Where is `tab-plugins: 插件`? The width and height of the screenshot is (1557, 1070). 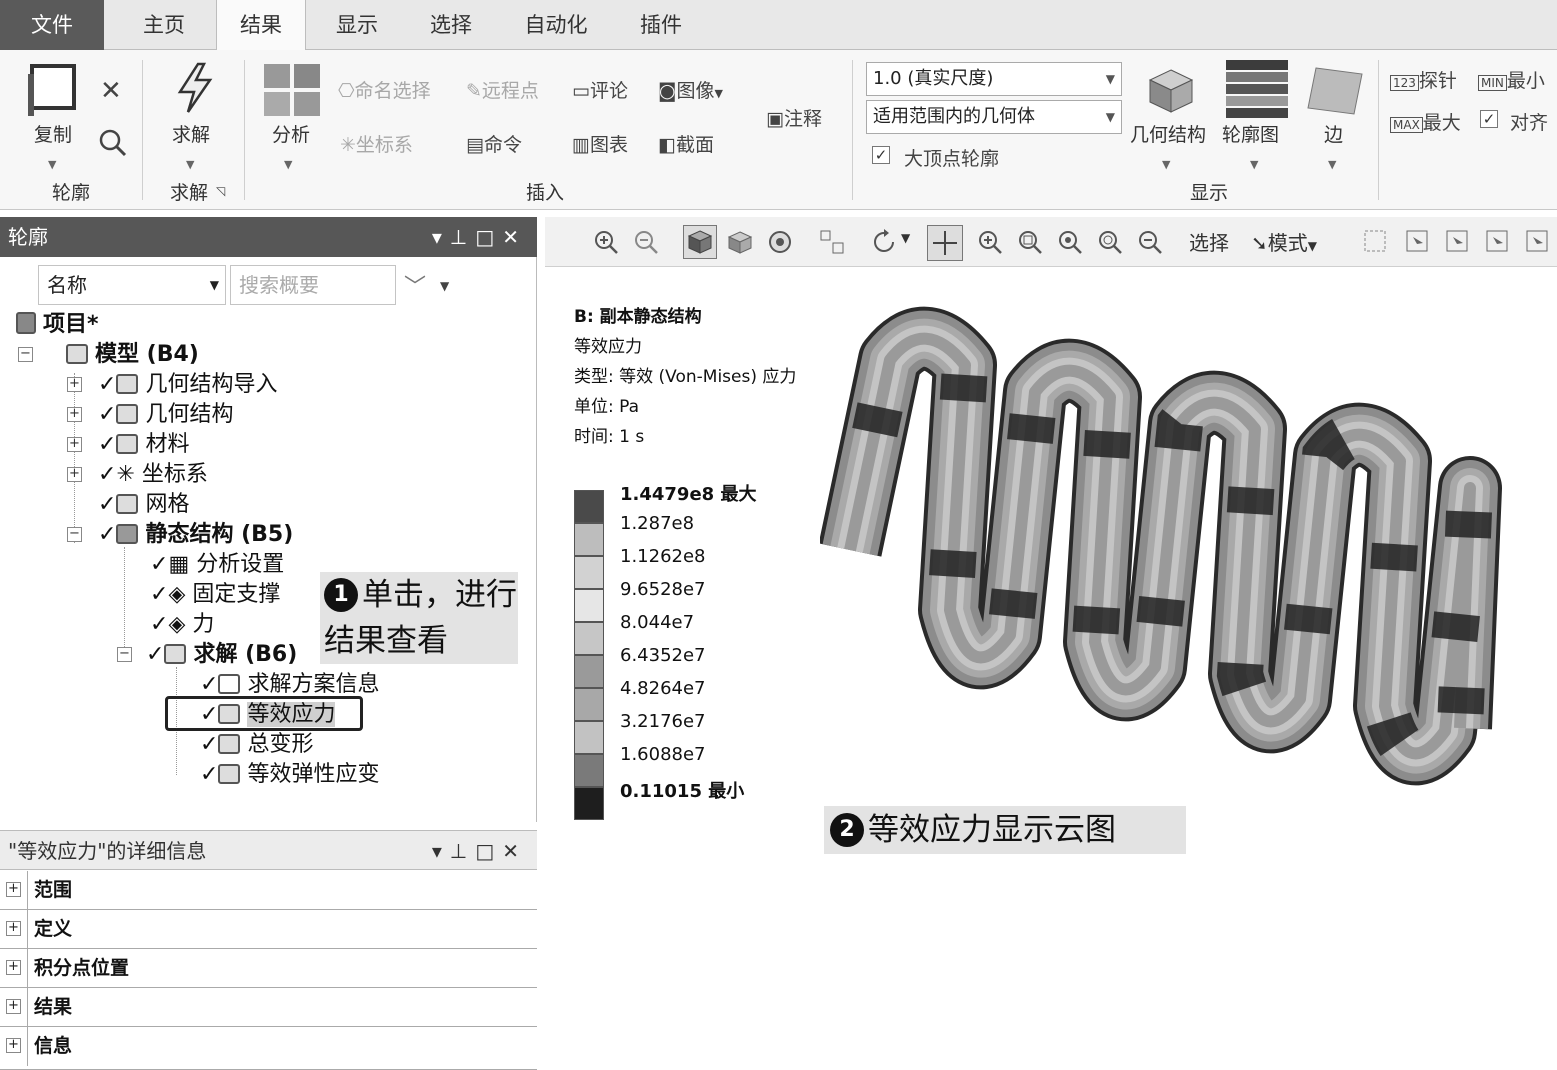
tab-plugins: 插件 is located at coordinates (661, 25).